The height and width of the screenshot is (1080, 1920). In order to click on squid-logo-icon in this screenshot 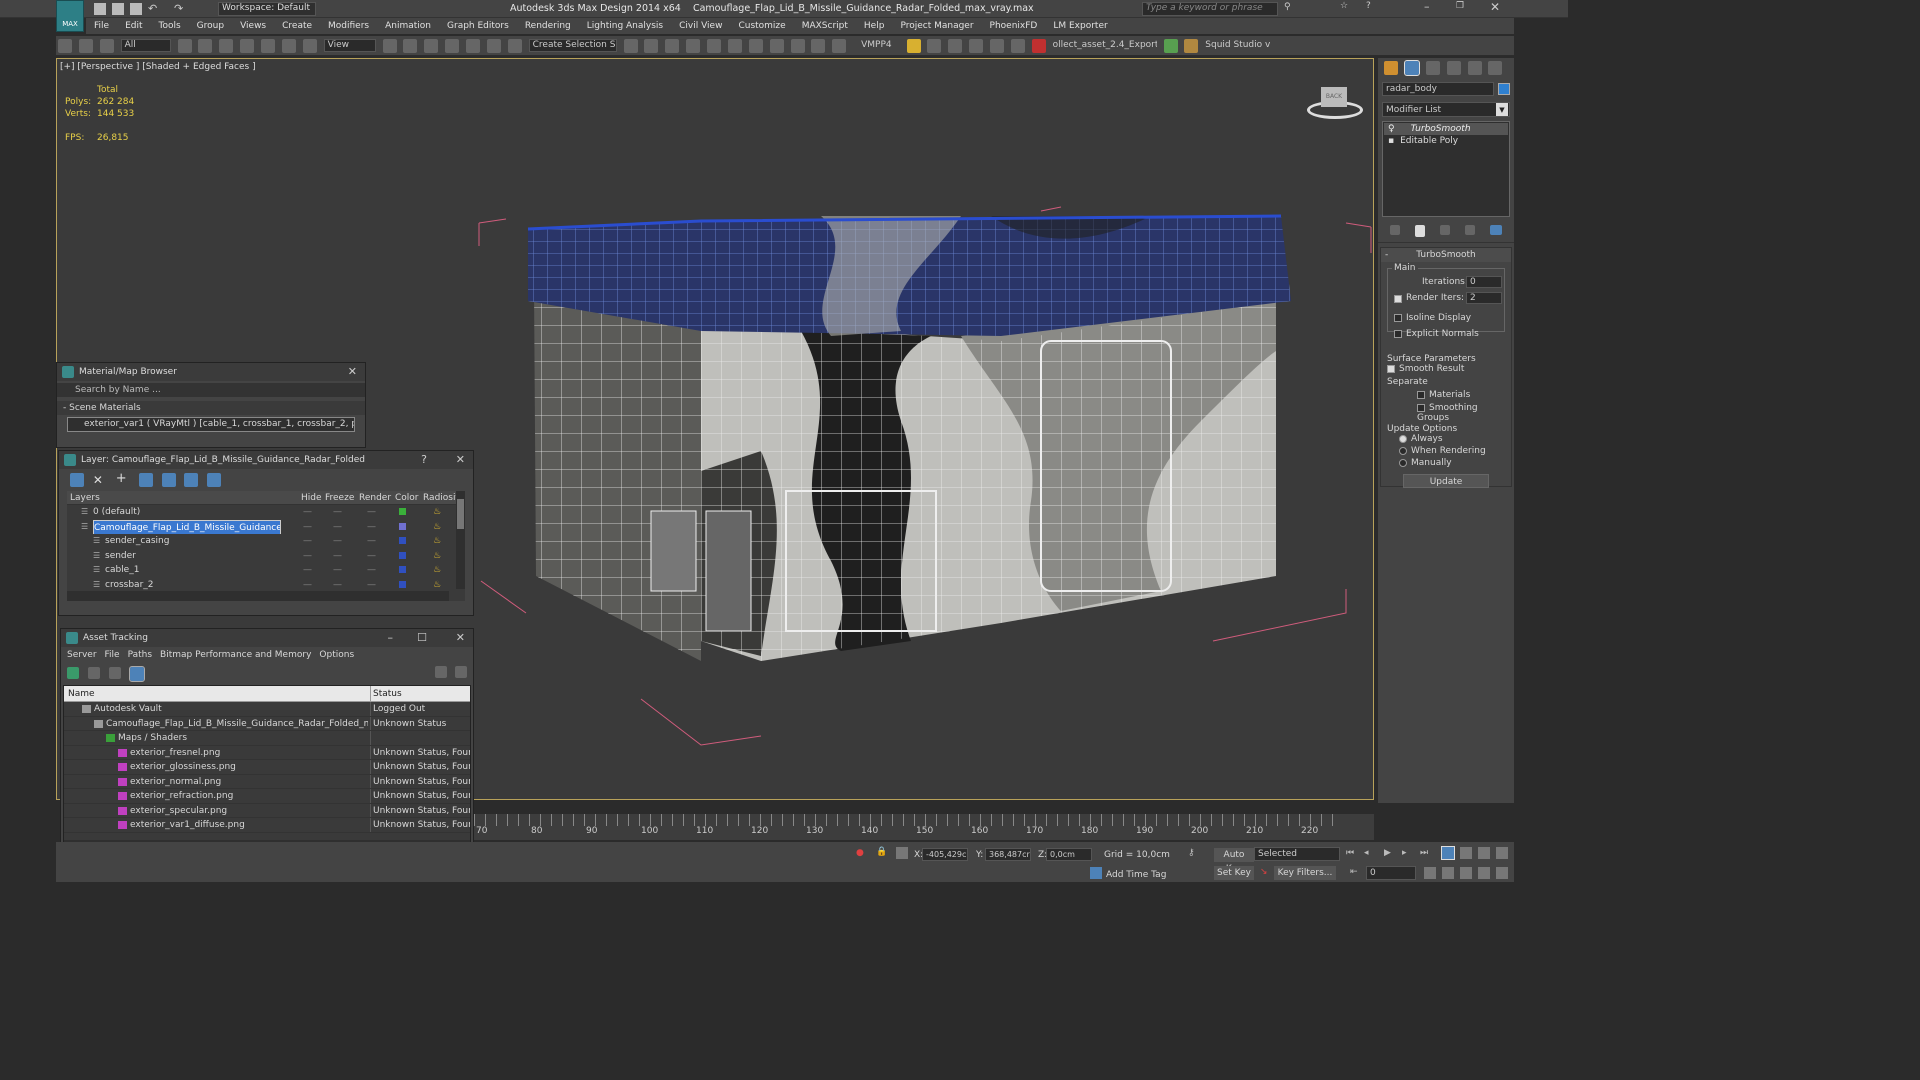, I will do `click(1191, 46)`.